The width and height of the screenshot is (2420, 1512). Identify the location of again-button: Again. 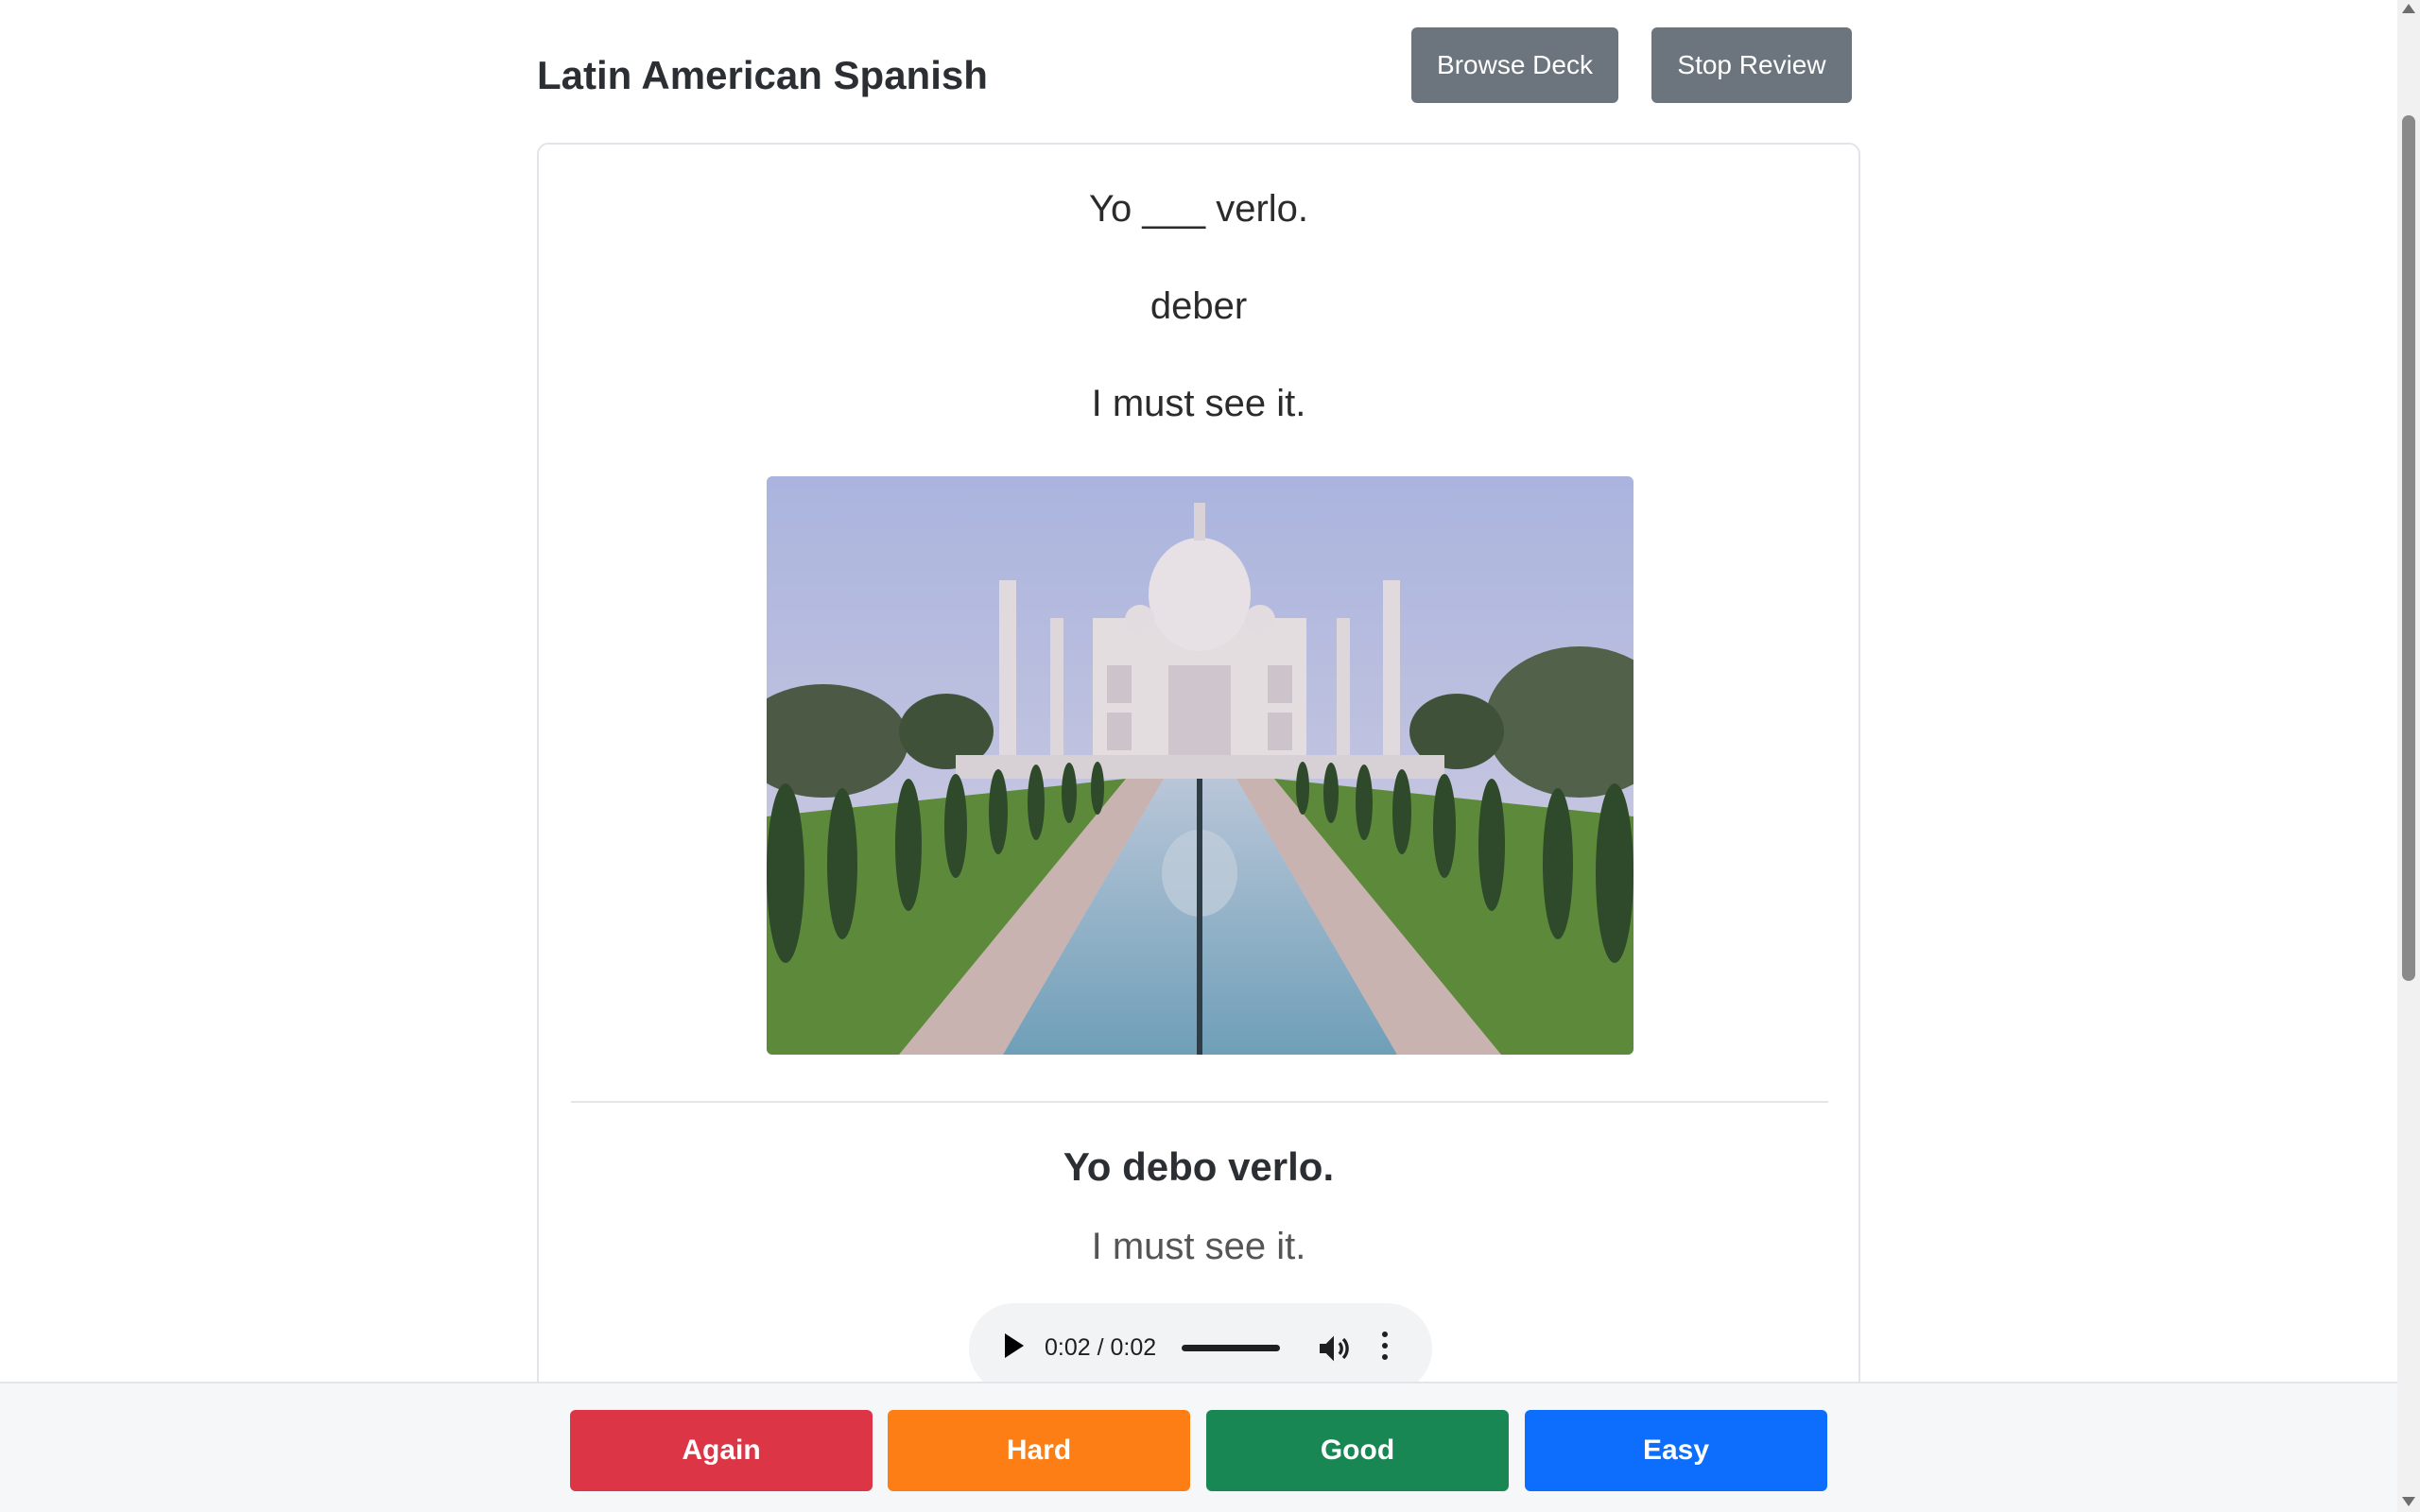
(721, 1450).